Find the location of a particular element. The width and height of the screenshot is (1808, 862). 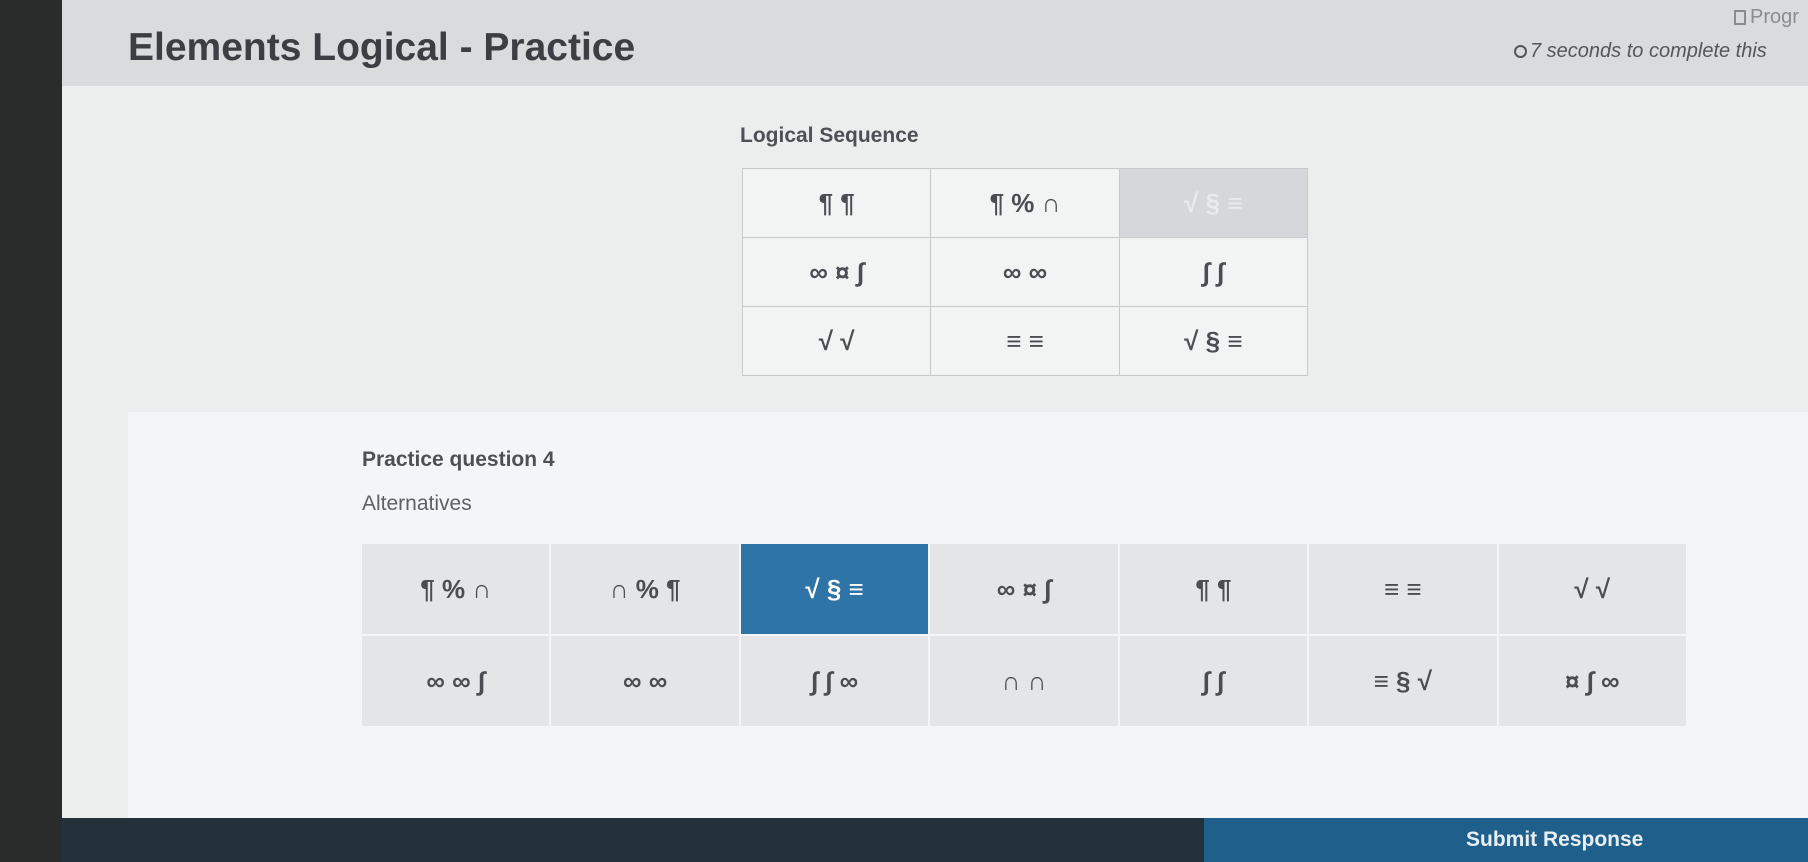

alternatives-row: ∞ ∞ ∫ ∞ ∞ ∫ ∫ ∞ ∩ ∩ ∫ ∫ ≡ § √ ¤ ∫ ∞ is located at coordinates (1024, 681).